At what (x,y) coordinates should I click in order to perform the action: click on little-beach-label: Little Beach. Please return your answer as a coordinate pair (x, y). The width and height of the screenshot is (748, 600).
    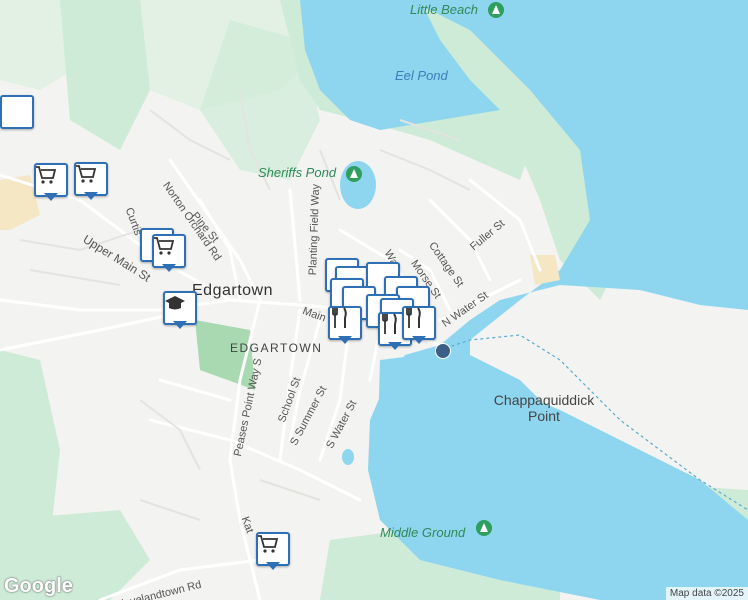
    Looking at the image, I should click on (444, 9).